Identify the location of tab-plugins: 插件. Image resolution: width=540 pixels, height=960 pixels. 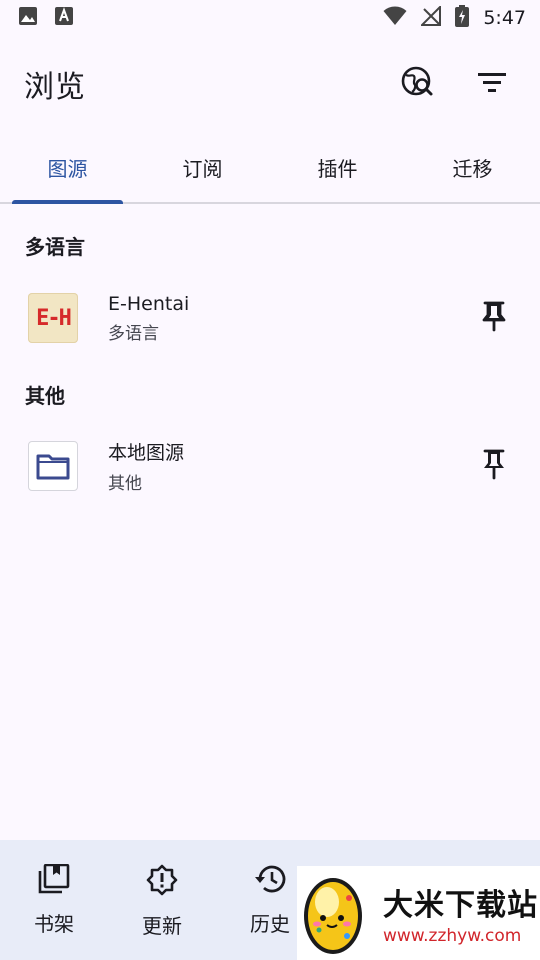
(337, 167).